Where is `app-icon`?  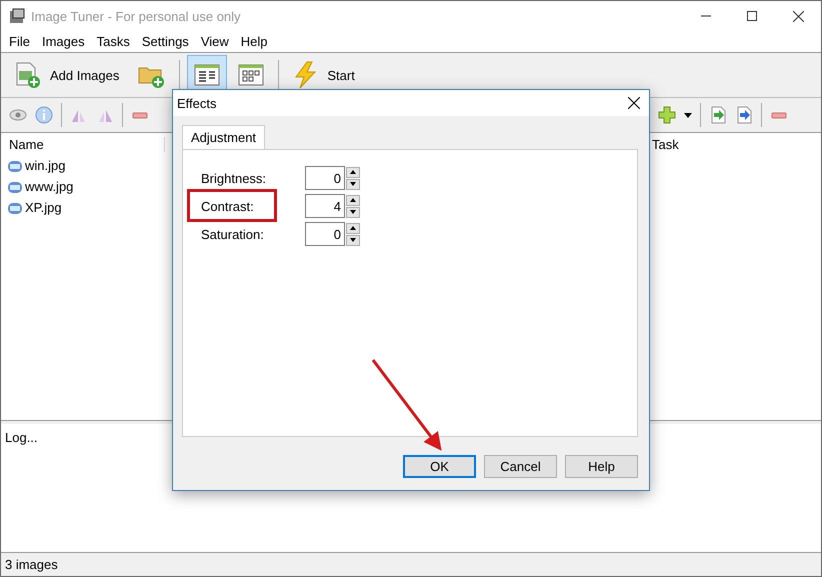 app-icon is located at coordinates (17, 16).